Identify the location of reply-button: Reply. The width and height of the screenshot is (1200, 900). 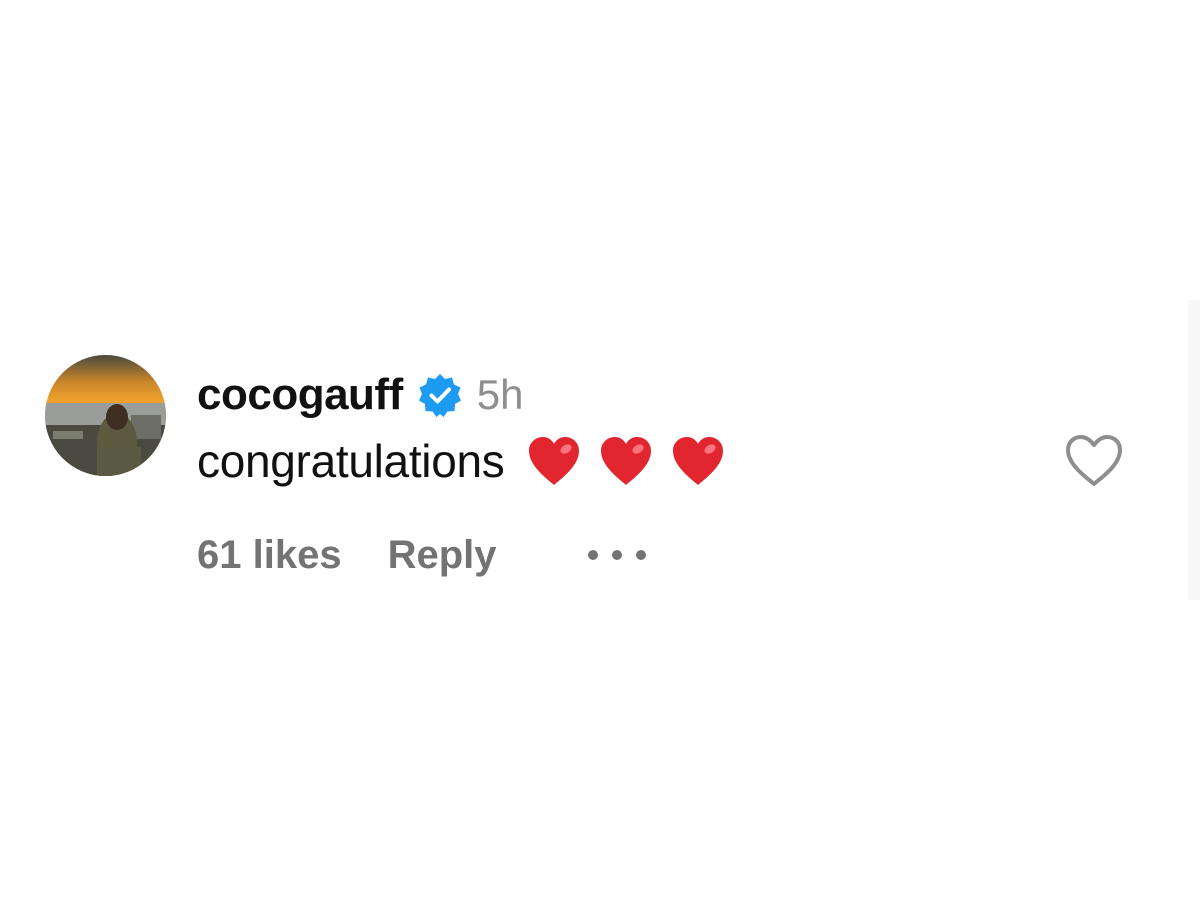
(442, 555).